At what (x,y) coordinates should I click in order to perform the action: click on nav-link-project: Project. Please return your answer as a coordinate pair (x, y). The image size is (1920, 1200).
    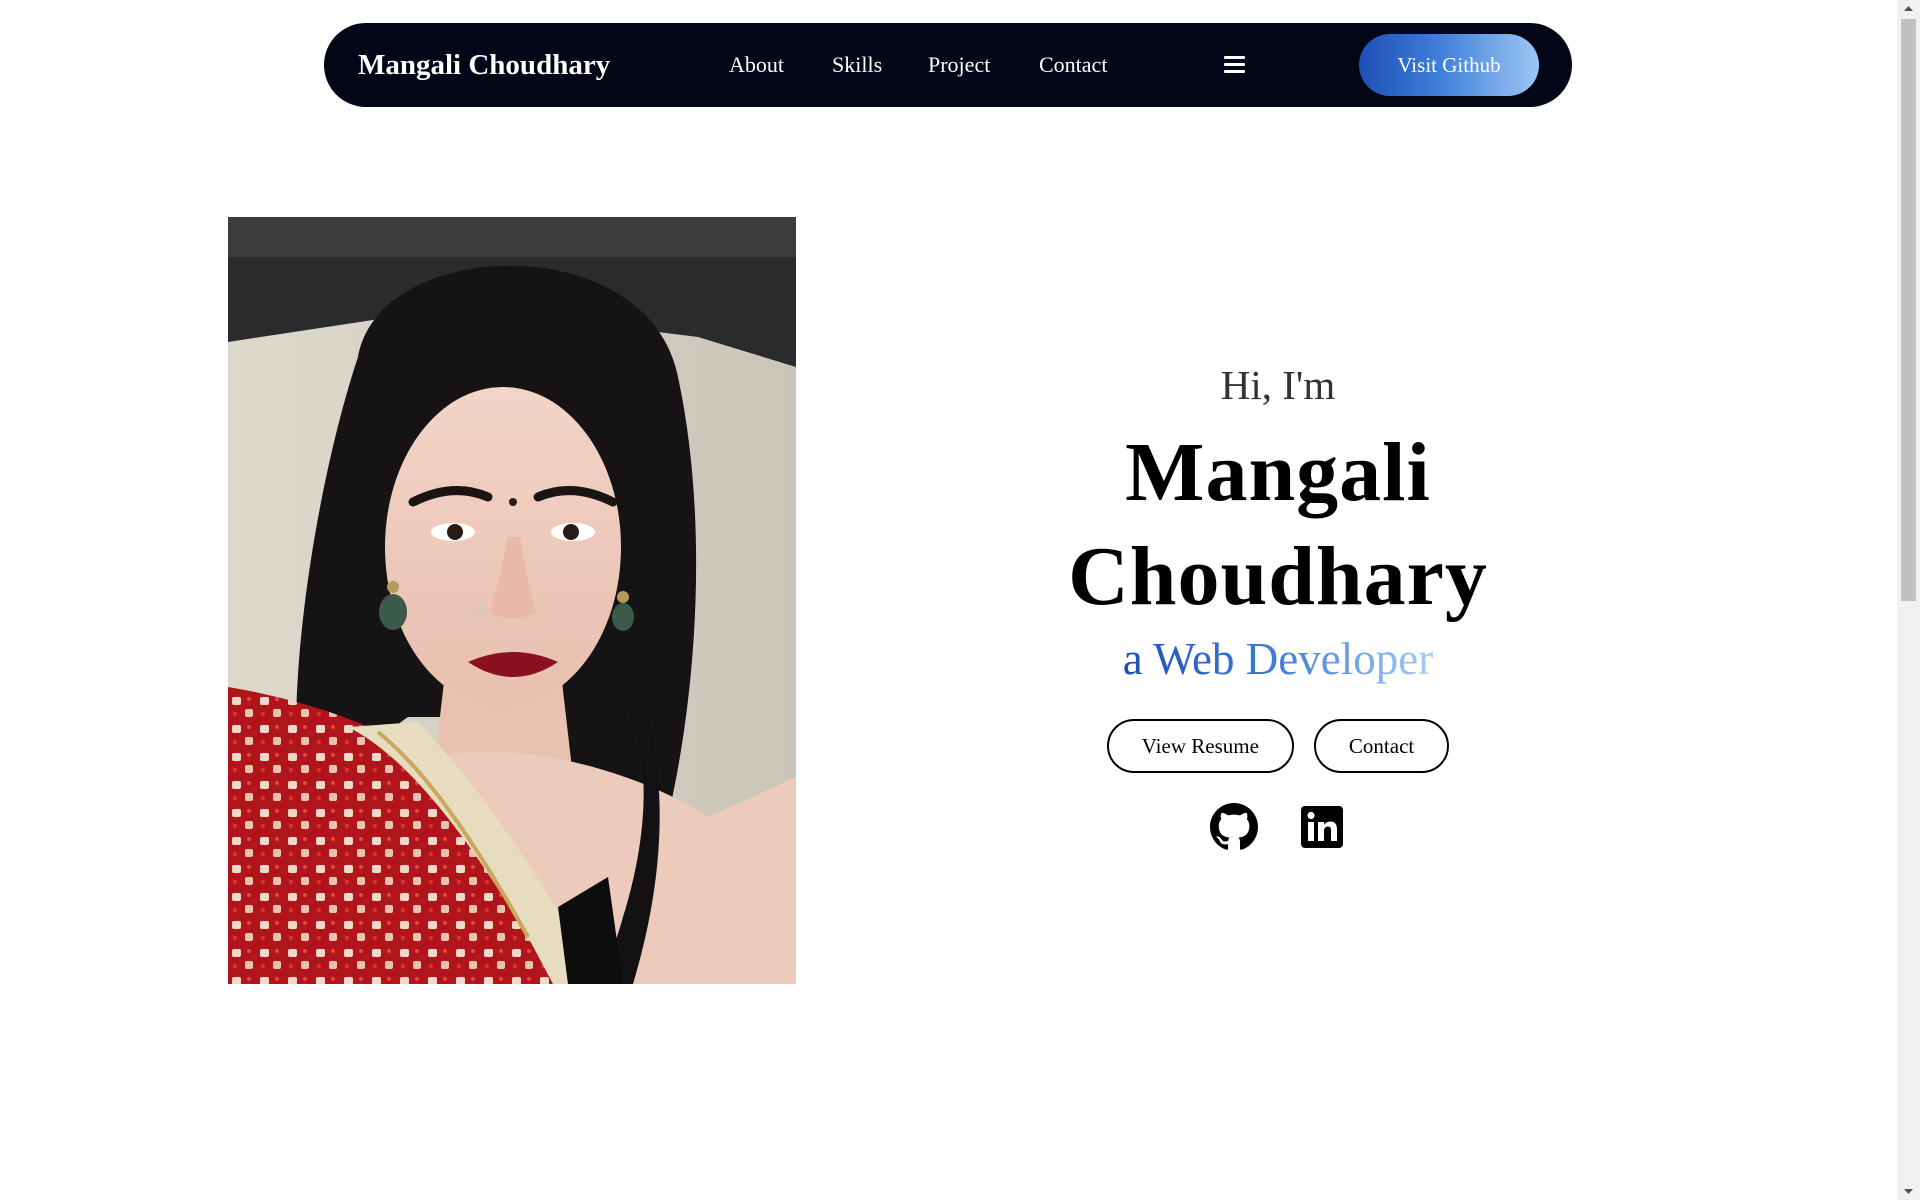
    Looking at the image, I should click on (959, 65).